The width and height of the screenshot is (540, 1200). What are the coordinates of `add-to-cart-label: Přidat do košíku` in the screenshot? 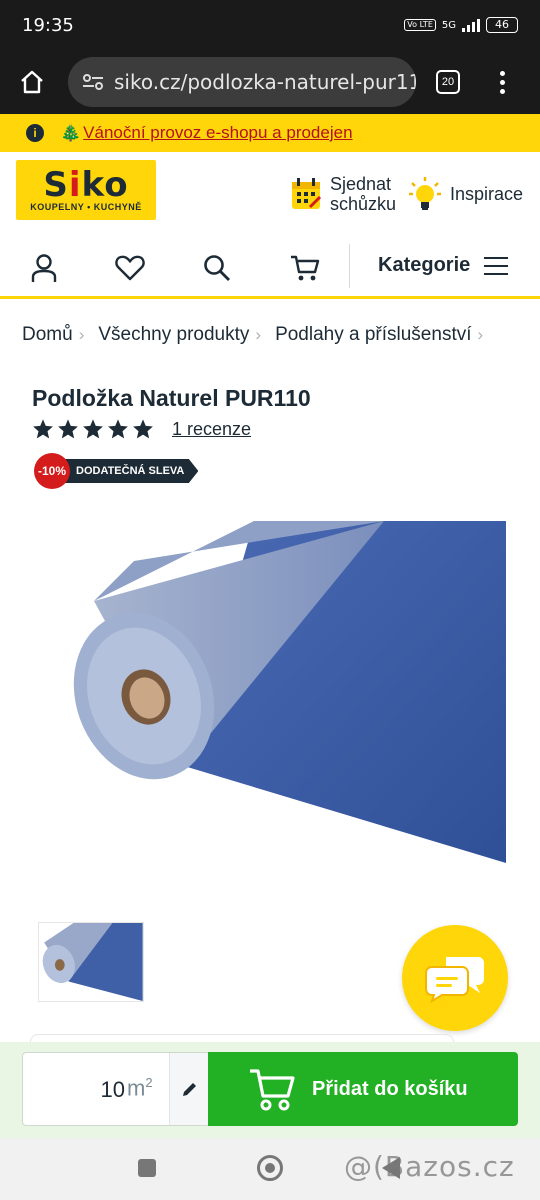 It's located at (390, 1088).